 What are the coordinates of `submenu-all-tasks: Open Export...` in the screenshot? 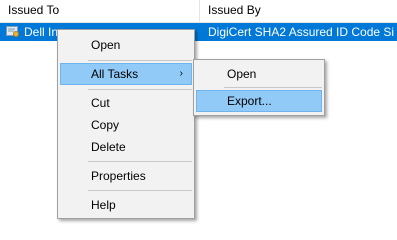 It's located at (259, 87).